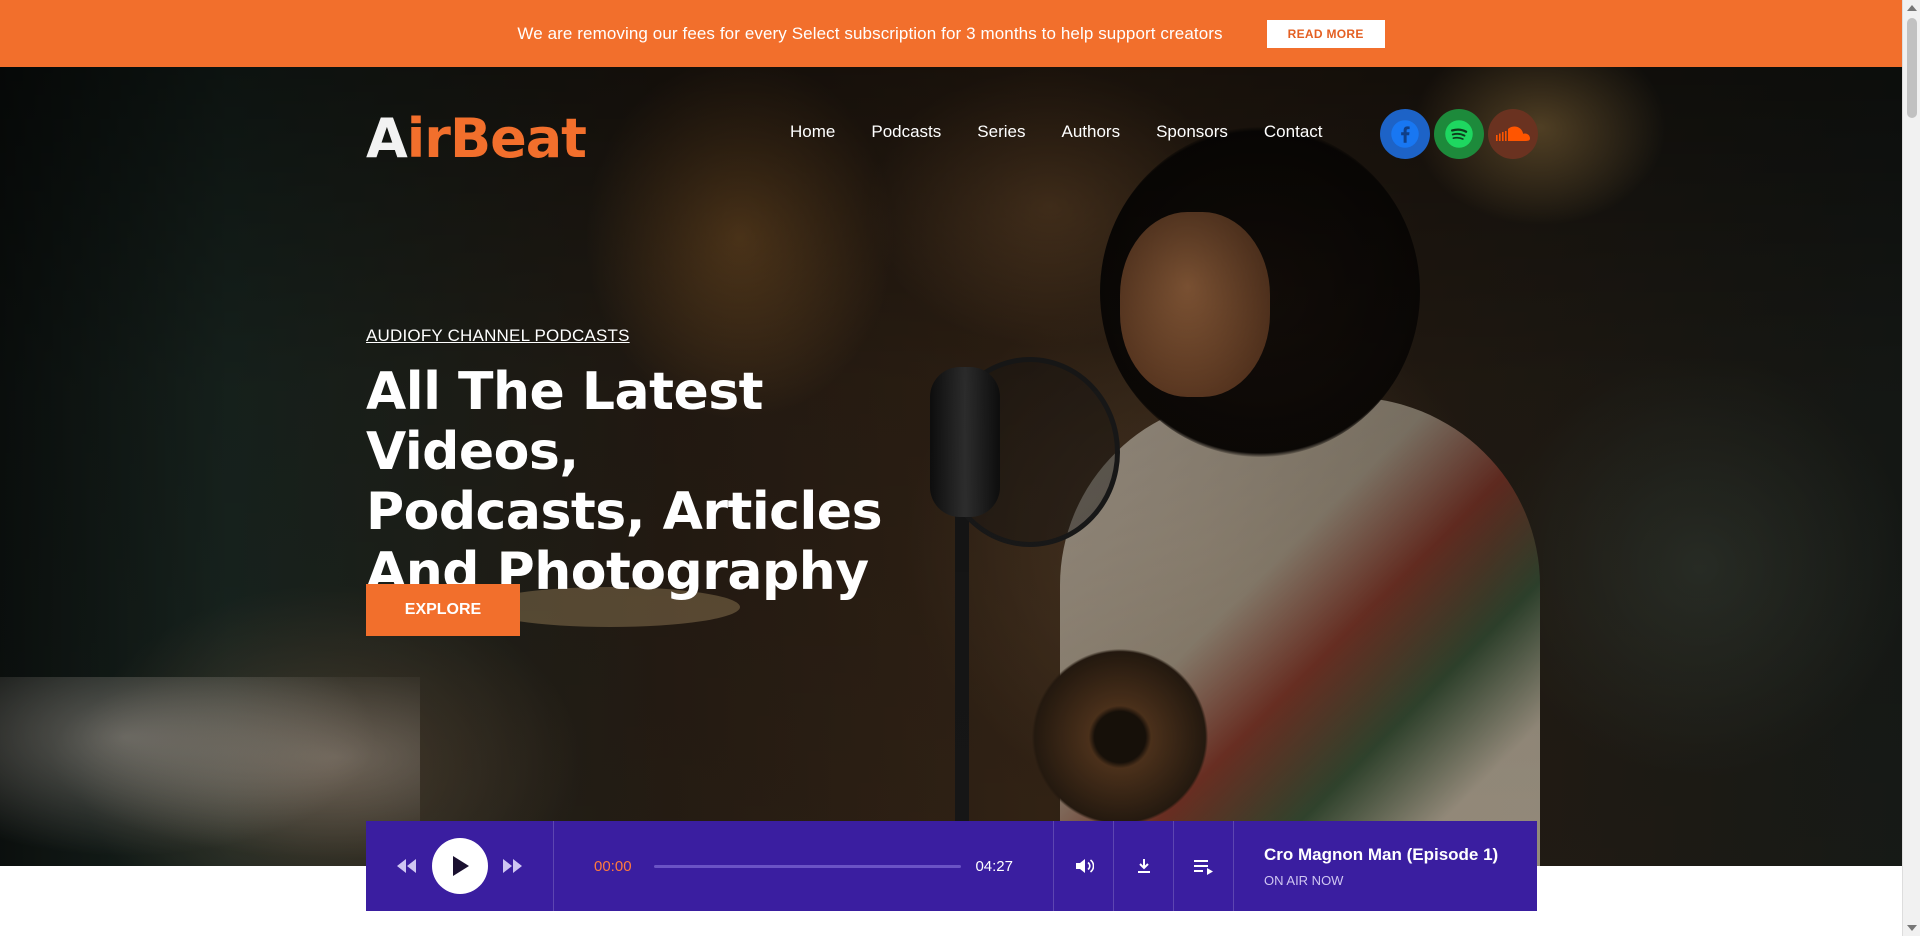  I want to click on soundcloud-button, so click(1513, 134).